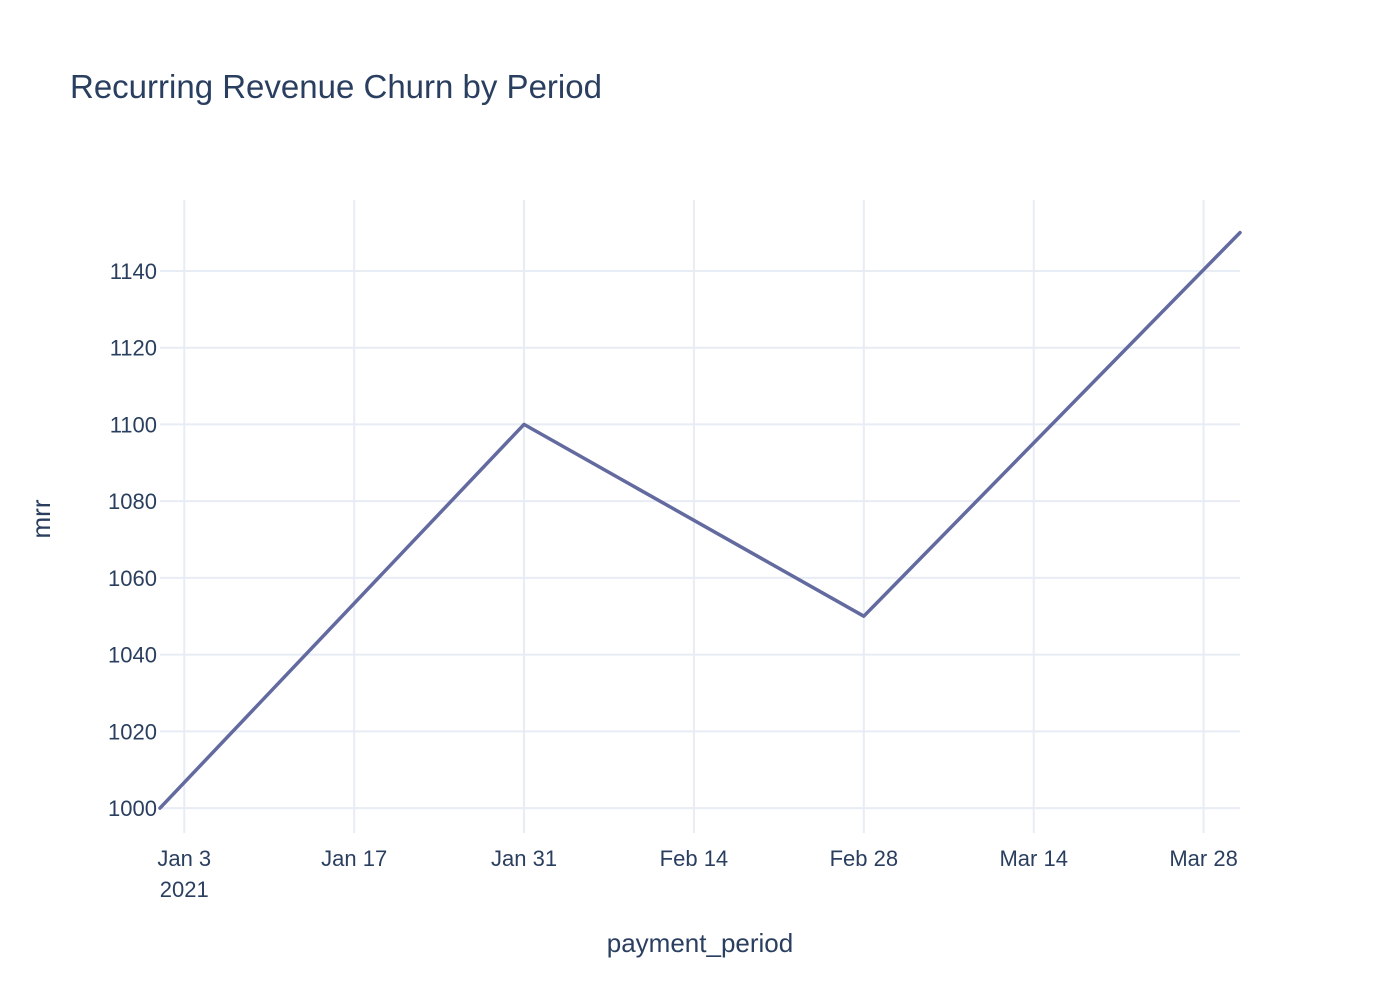 This screenshot has height=1000, width=1400. I want to click on x-tick-label: Jan 31, so click(524, 858).